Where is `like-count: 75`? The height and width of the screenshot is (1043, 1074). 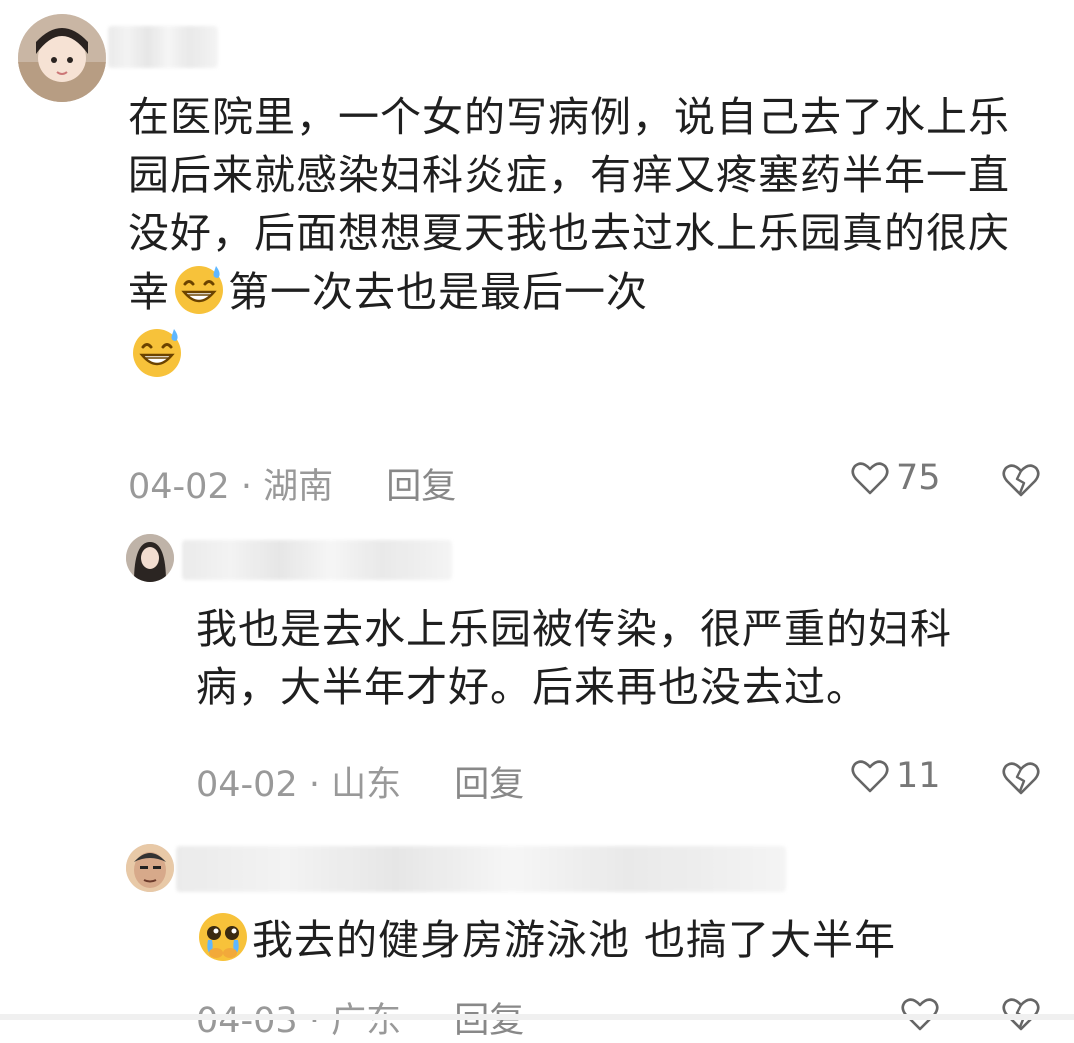
like-count: 75 is located at coordinates (918, 478).